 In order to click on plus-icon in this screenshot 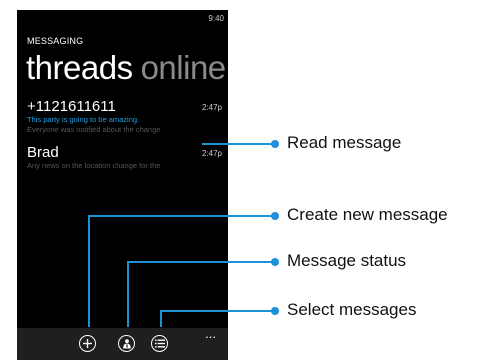, I will do `click(87, 343)`.